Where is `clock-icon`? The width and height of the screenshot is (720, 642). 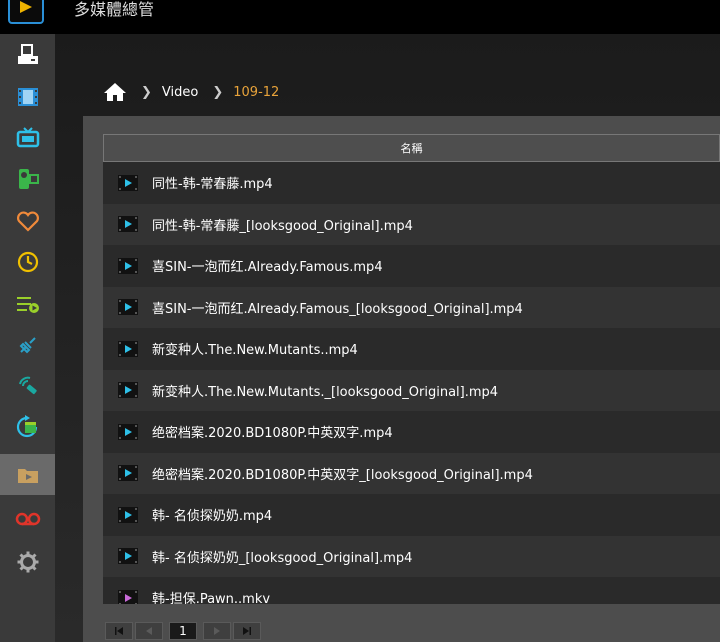 clock-icon is located at coordinates (27, 261).